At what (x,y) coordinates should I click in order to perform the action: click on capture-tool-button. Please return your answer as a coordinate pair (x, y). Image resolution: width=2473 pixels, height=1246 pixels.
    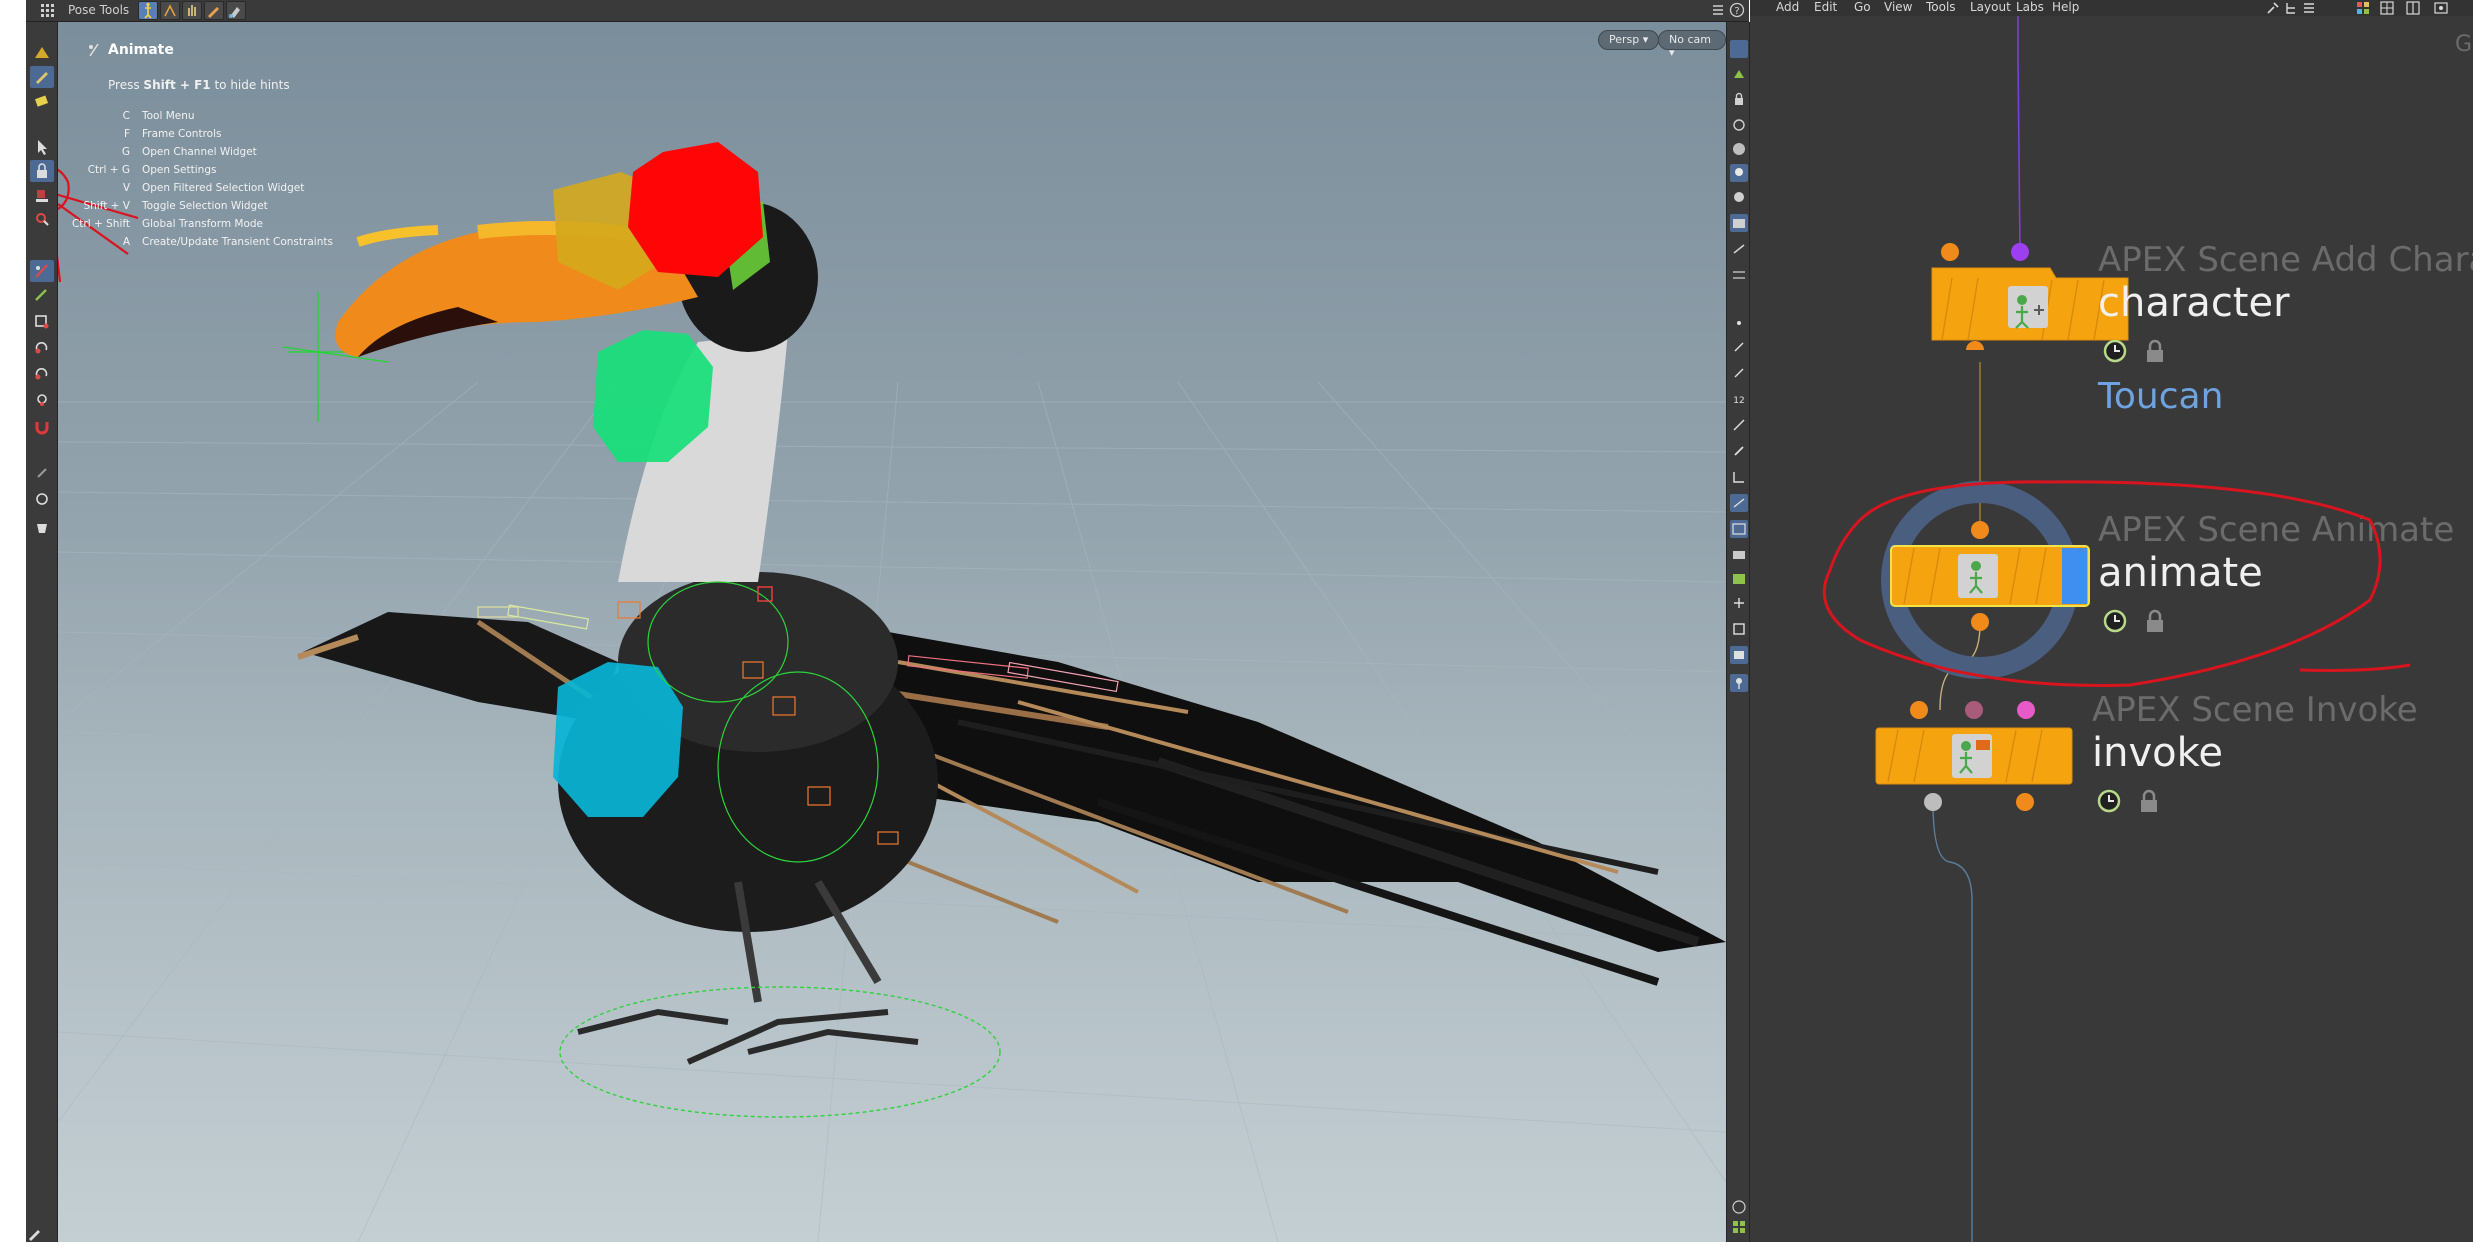
    Looking at the image, I should click on (214, 10).